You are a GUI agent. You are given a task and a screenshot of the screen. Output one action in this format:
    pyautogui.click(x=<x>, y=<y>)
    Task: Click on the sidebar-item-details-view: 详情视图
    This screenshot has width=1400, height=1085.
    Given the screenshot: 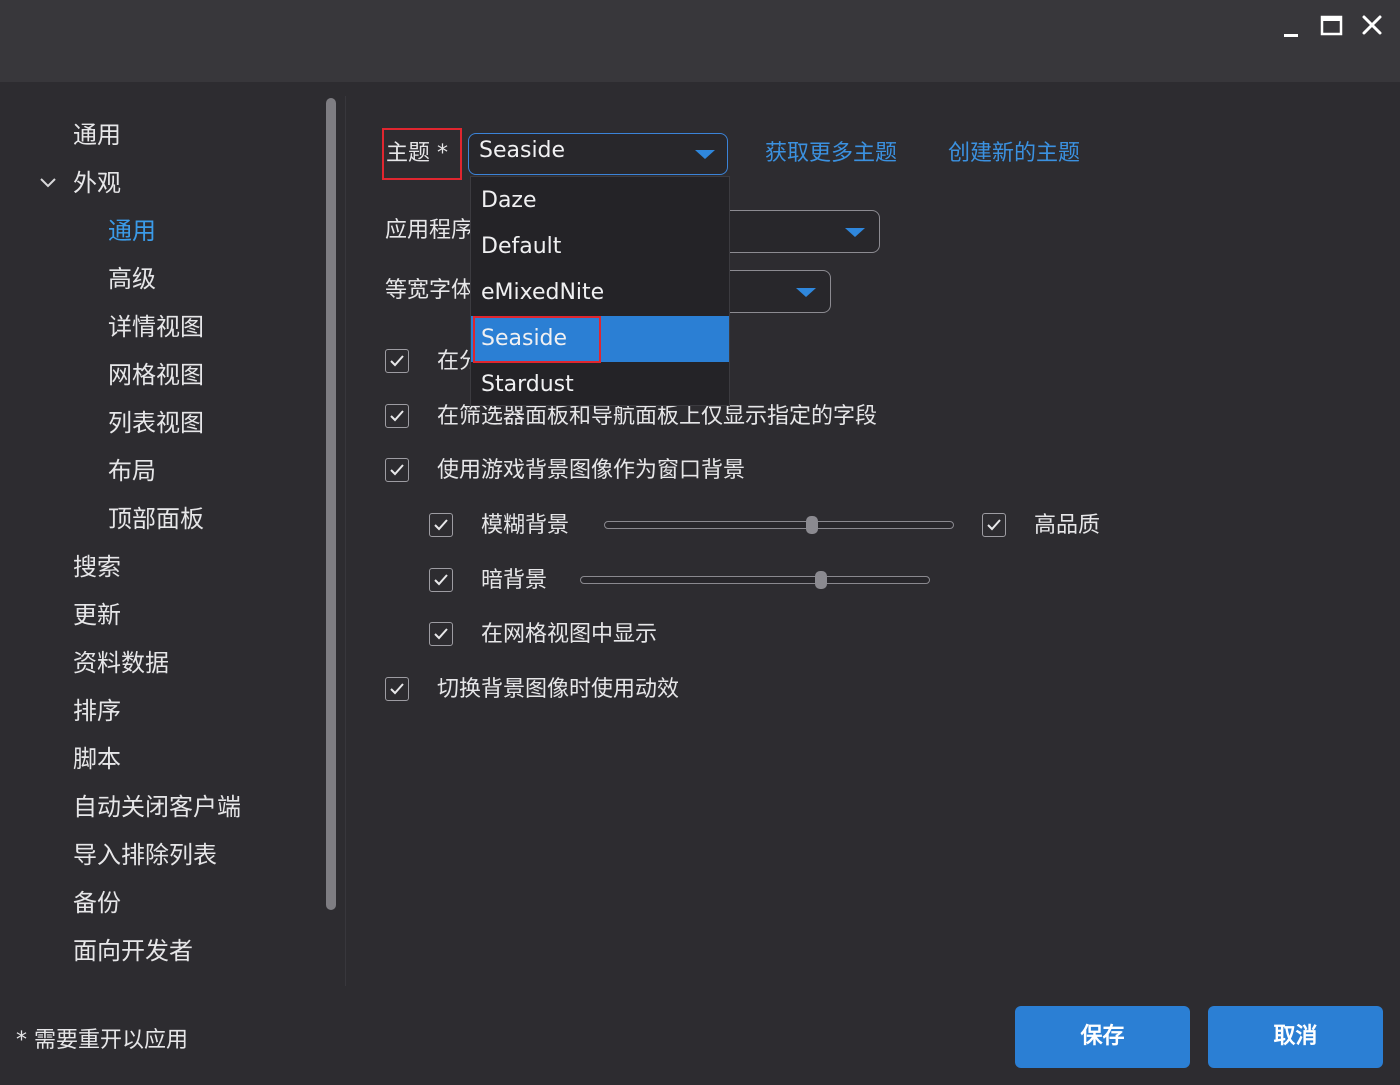 What is the action you would take?
    pyautogui.click(x=156, y=327)
    